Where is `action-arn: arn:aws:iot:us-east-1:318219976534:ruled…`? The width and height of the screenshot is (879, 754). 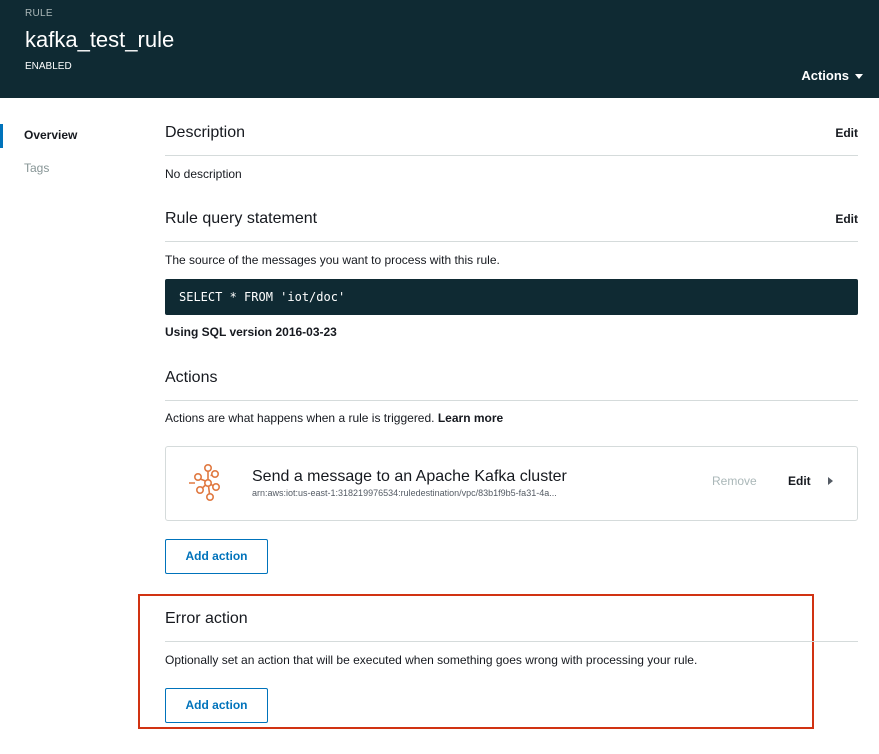
action-arn: arn:aws:iot:us-east-1:318219976534:ruled… is located at coordinates (404, 493).